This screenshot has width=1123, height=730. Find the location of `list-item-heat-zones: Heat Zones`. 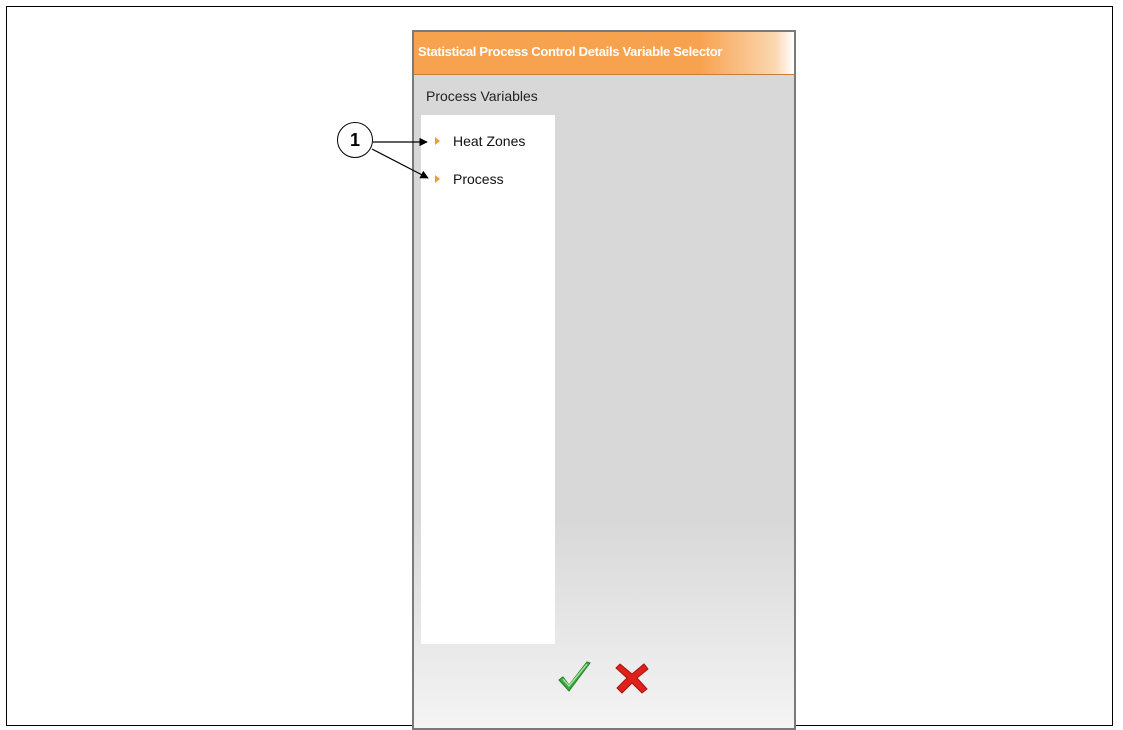

list-item-heat-zones: Heat Zones is located at coordinates (480, 141).